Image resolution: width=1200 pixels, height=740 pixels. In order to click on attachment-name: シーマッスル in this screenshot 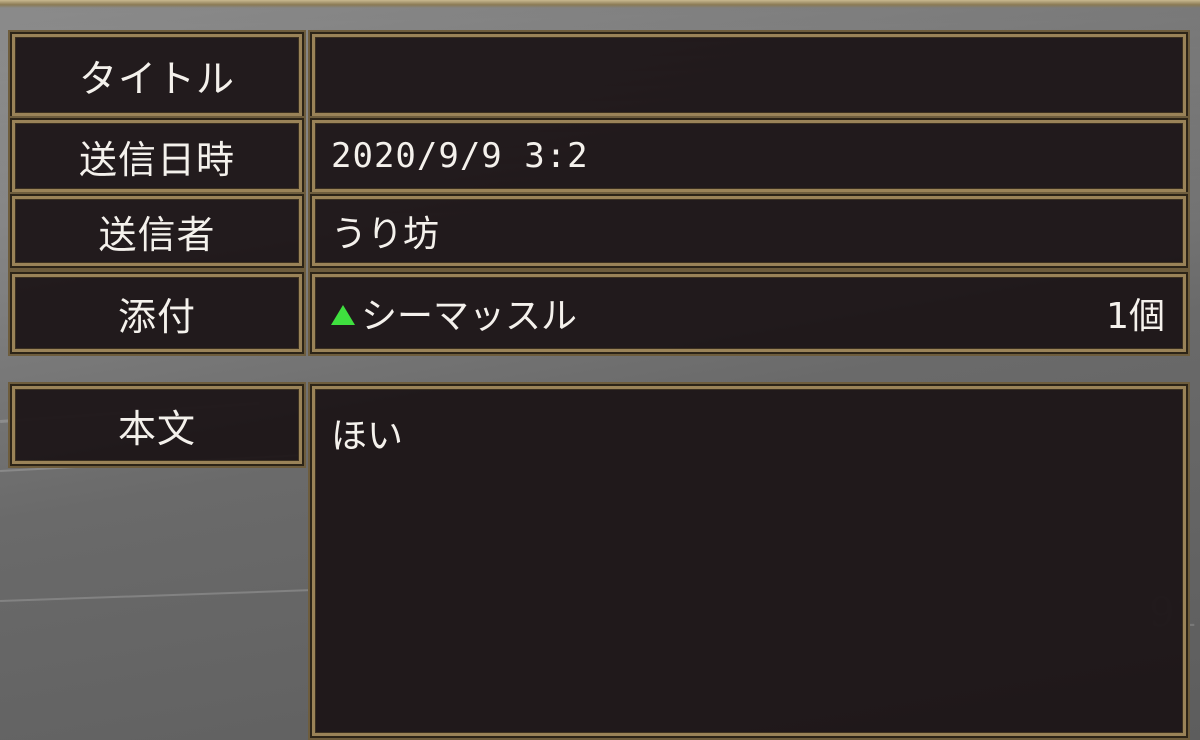, I will do `click(469, 316)`.